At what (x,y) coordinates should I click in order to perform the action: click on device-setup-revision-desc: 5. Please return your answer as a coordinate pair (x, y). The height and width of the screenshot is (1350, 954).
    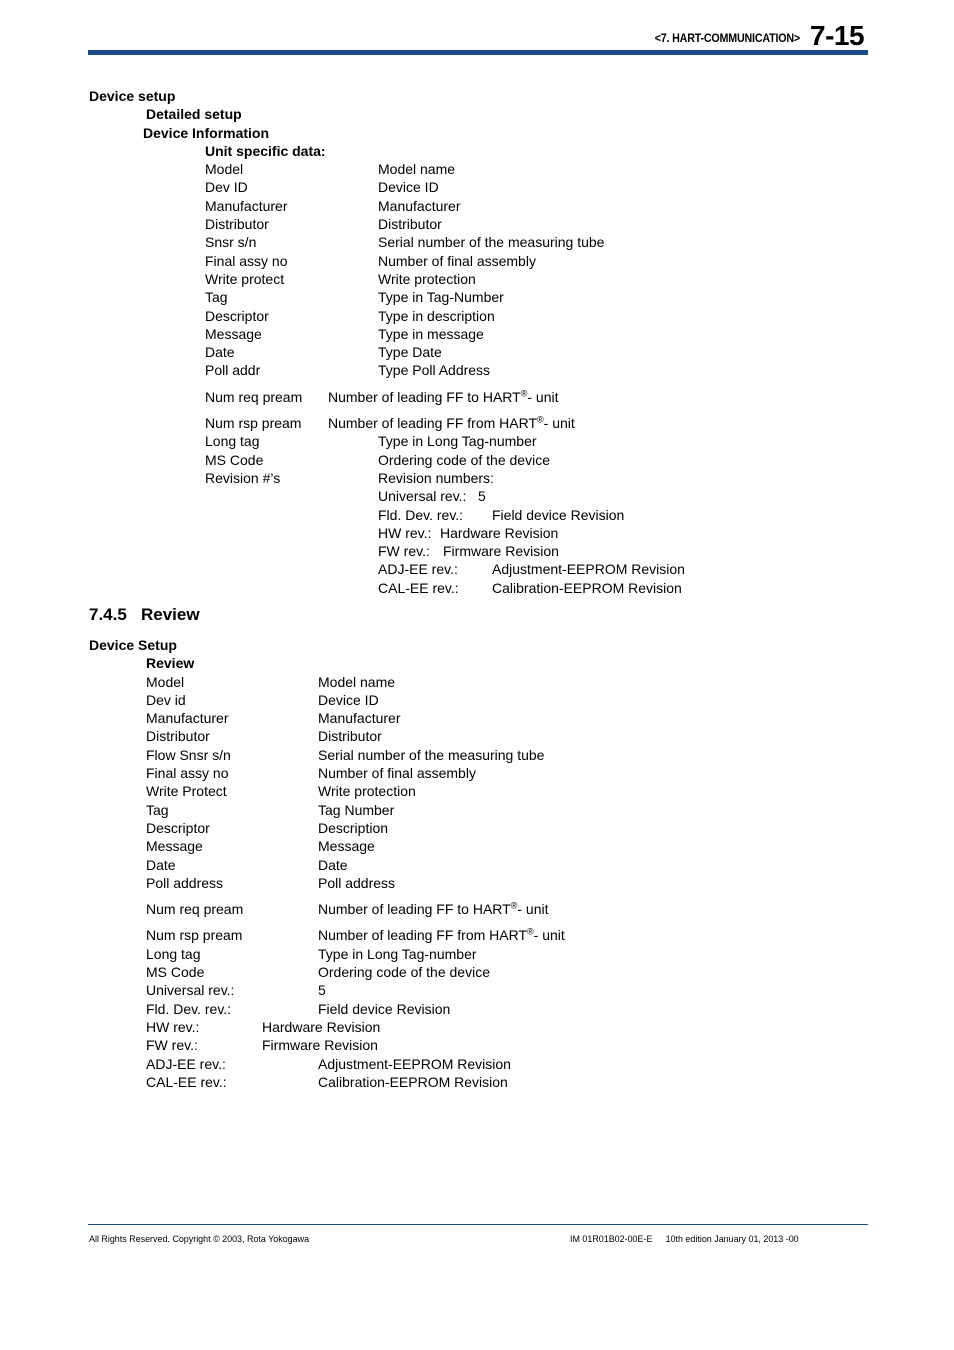
    Looking at the image, I should click on (482, 496).